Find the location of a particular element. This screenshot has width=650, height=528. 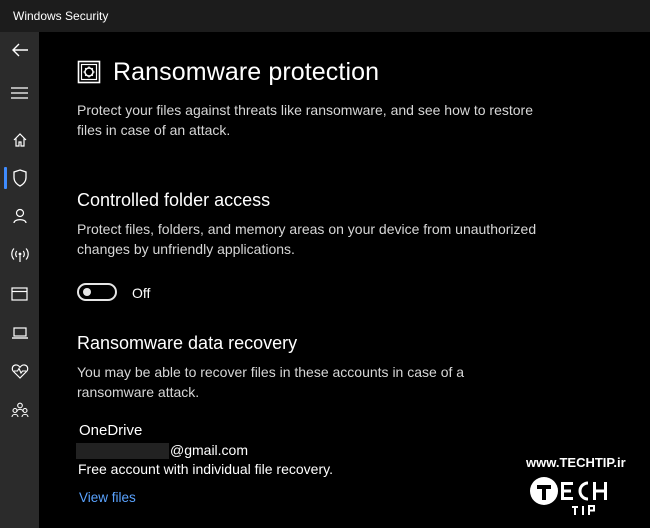

back-arrow-icon is located at coordinates (19, 50).